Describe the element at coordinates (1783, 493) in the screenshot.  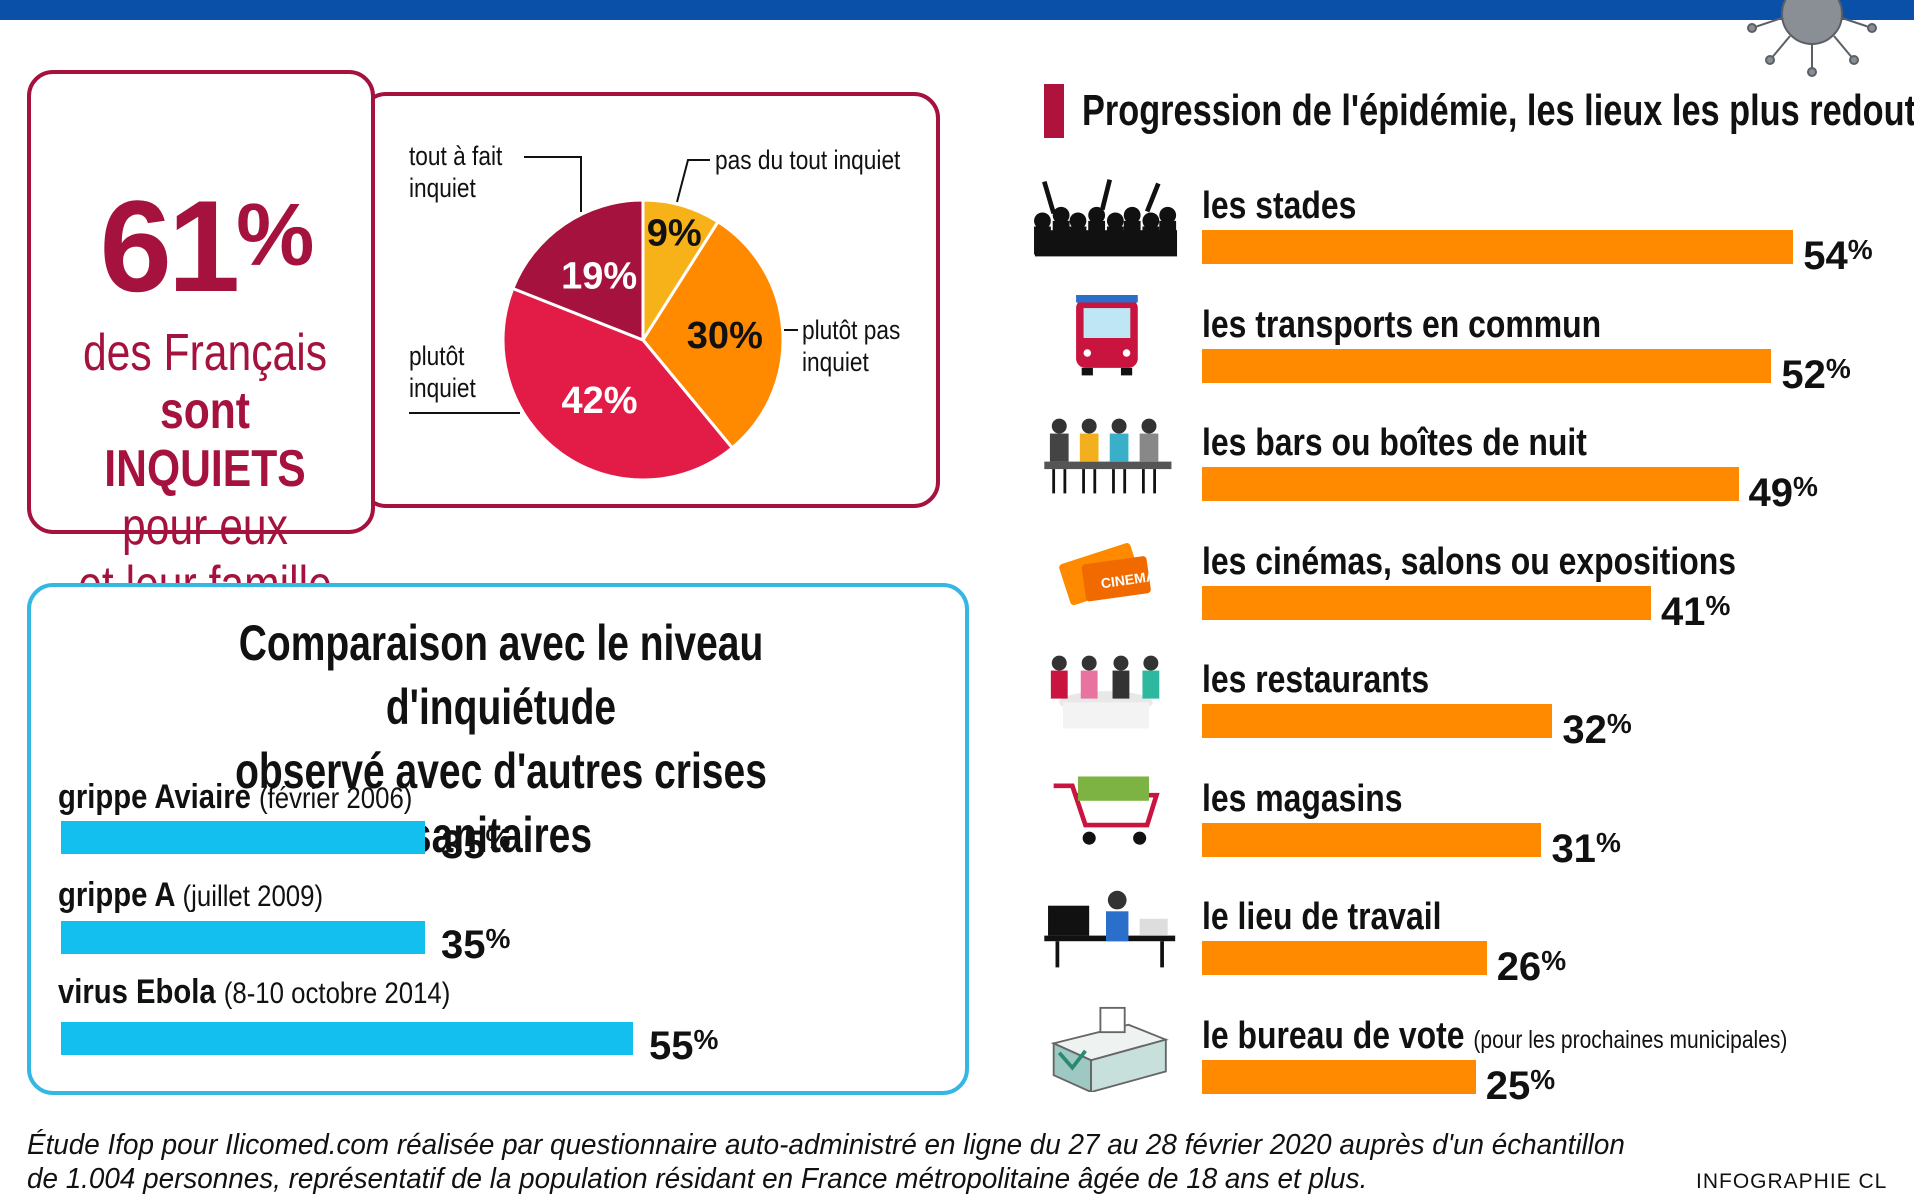
I see `place-value: 49%` at that location.